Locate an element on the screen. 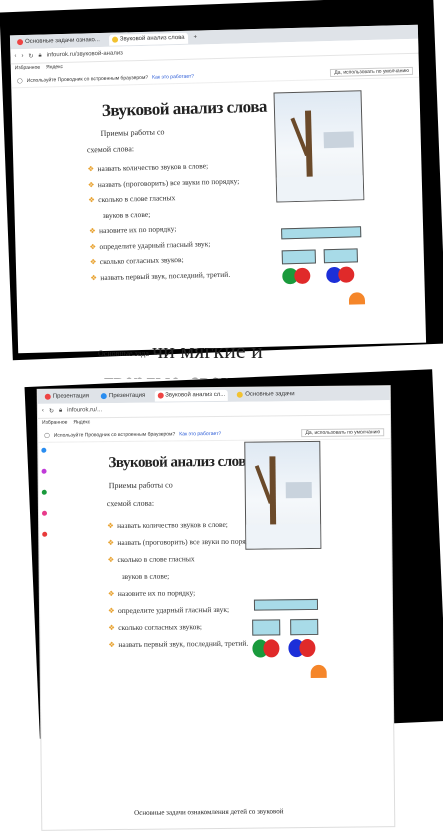 The height and width of the screenshot is (836, 443). back-slide-intro-2: схемой слова: is located at coordinates (110, 149).